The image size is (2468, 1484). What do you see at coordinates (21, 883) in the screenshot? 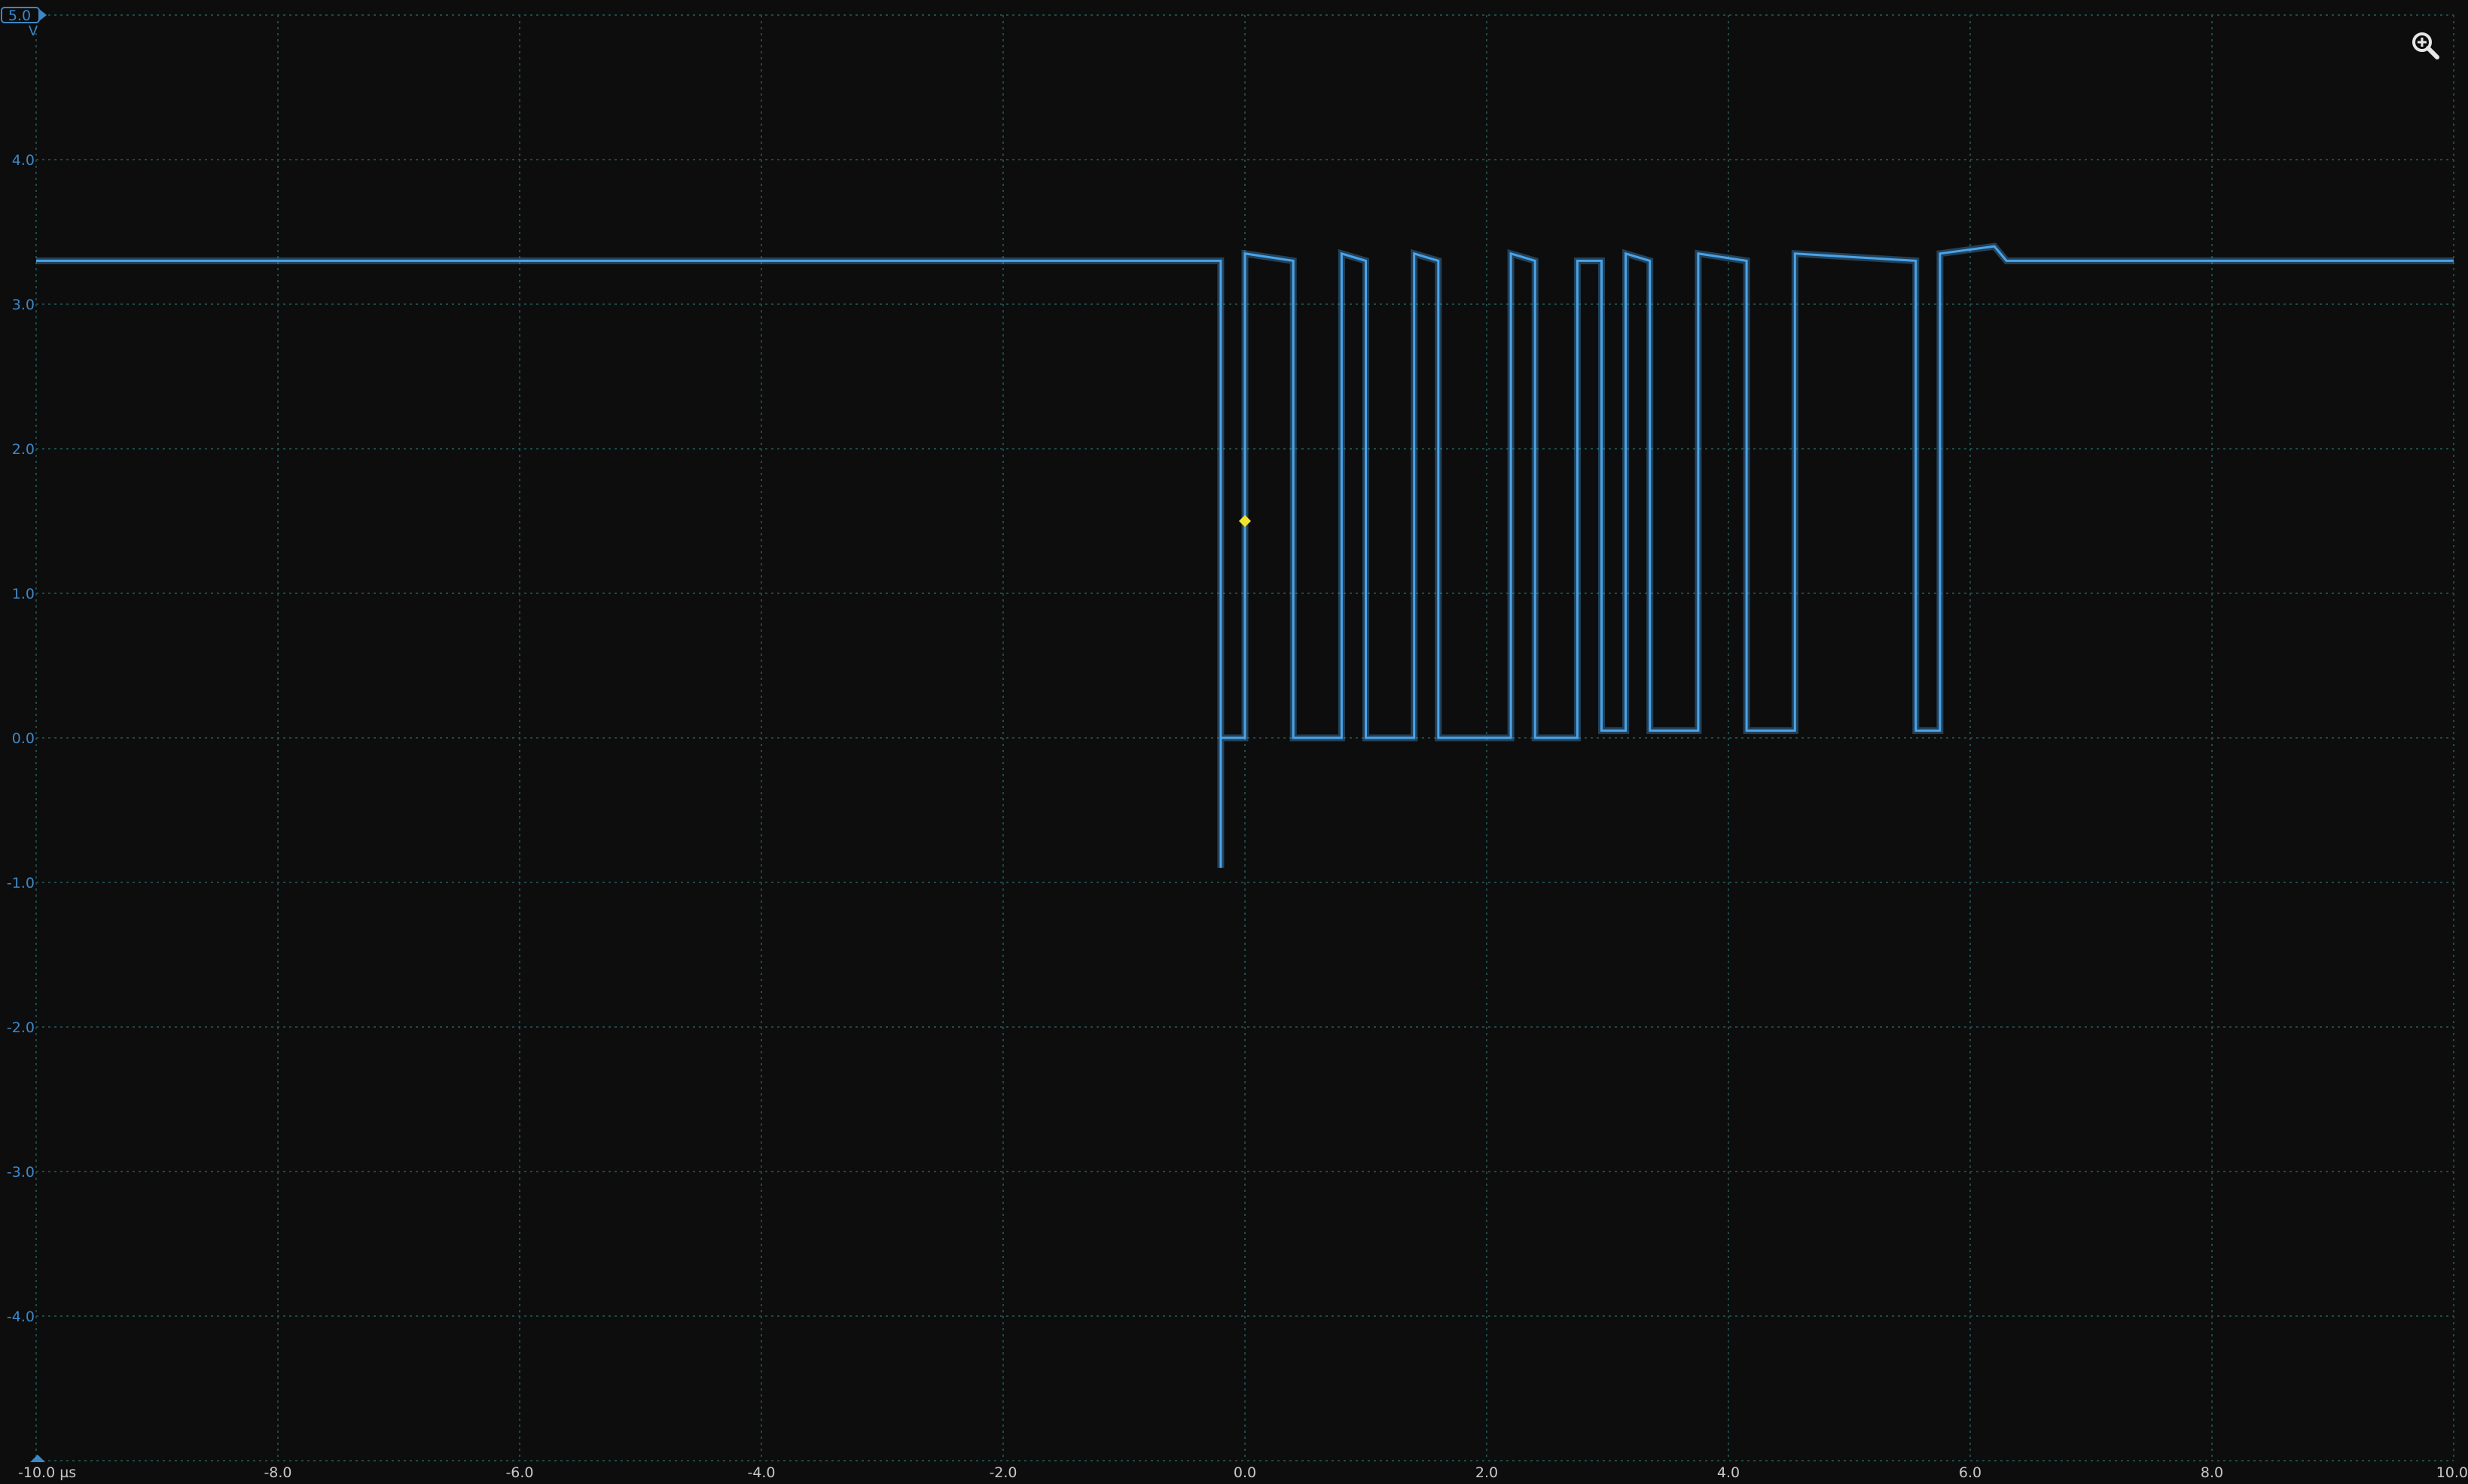
I see `y-tick-label: -1.0` at bounding box center [21, 883].